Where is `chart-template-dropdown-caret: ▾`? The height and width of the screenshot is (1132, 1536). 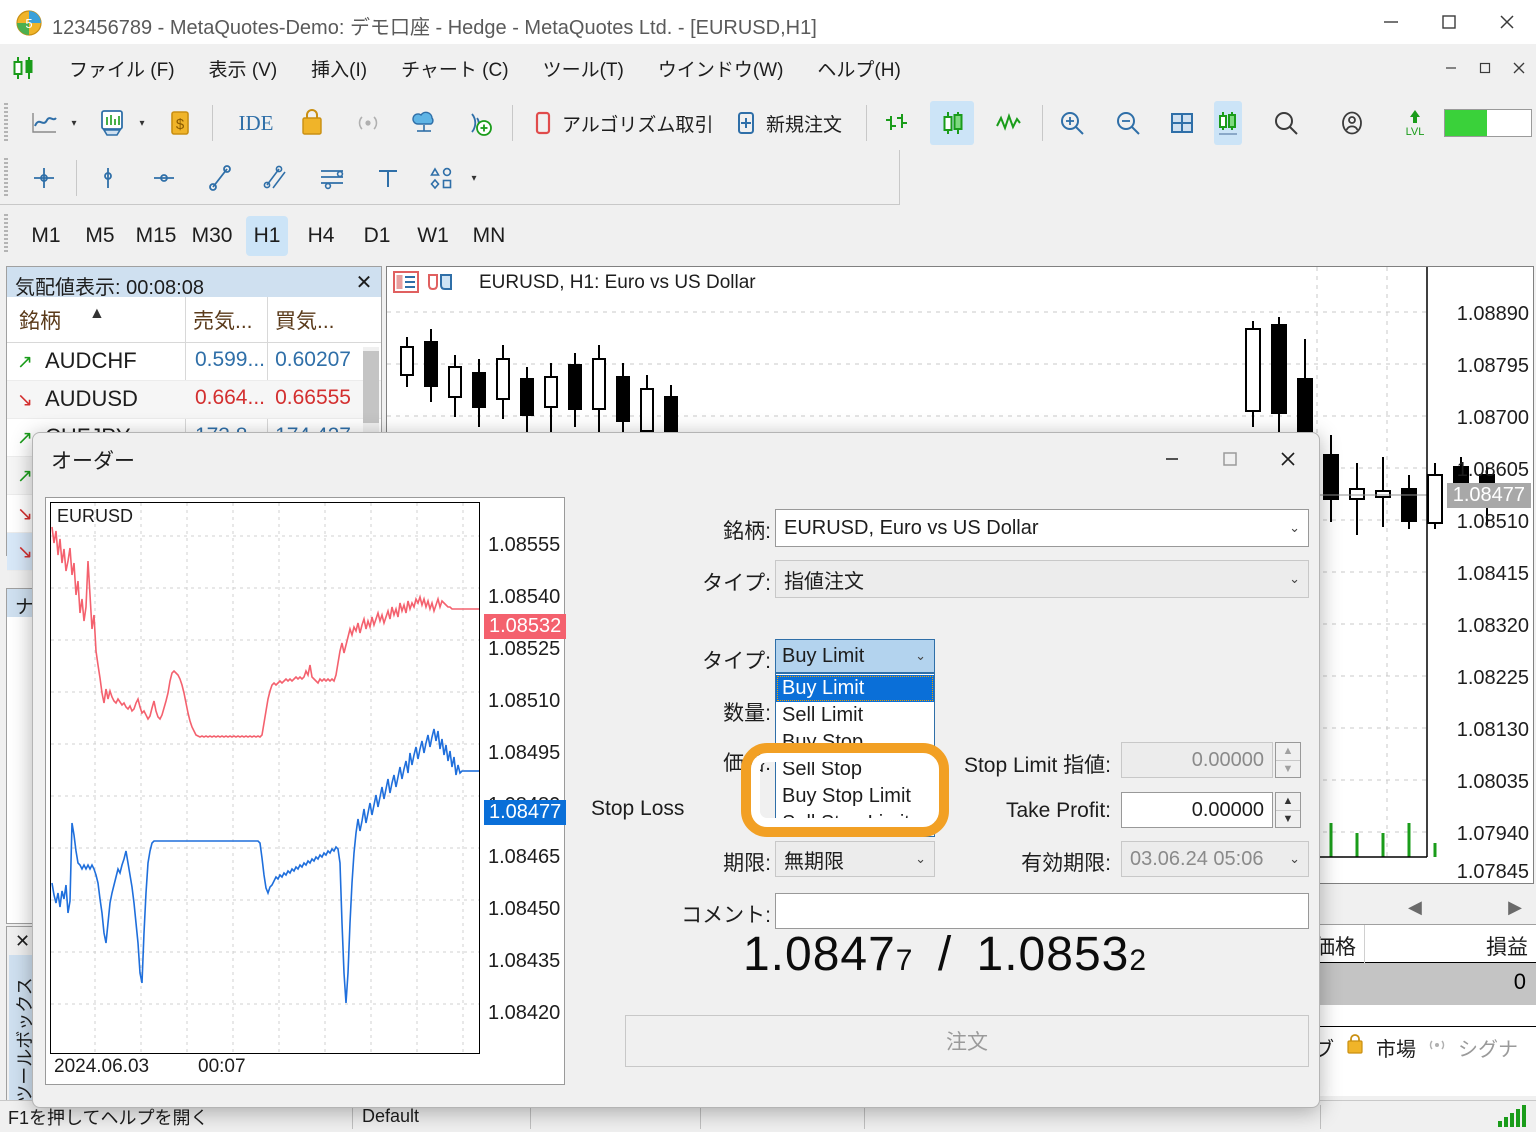
chart-template-dropdown-caret: ▾ is located at coordinates (142, 123).